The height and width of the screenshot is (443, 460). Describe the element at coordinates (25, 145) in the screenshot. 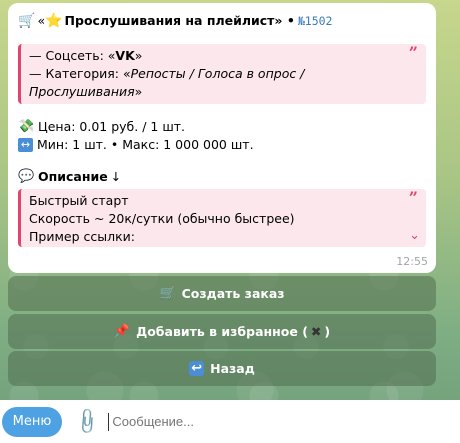

I see `left-right-arrow-icon: ↔` at that location.